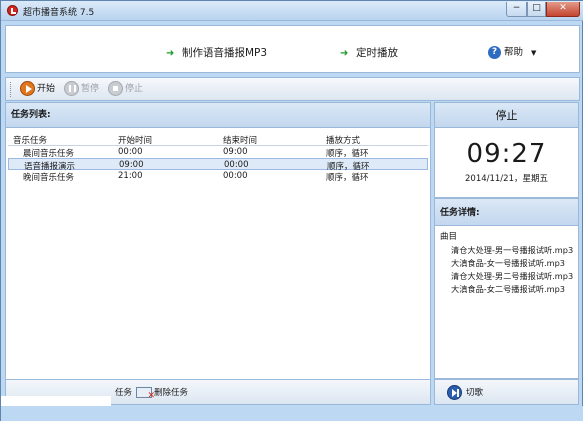 The width and height of the screenshot is (583, 421). I want to click on column-header-mode: 播放方式, so click(343, 140).